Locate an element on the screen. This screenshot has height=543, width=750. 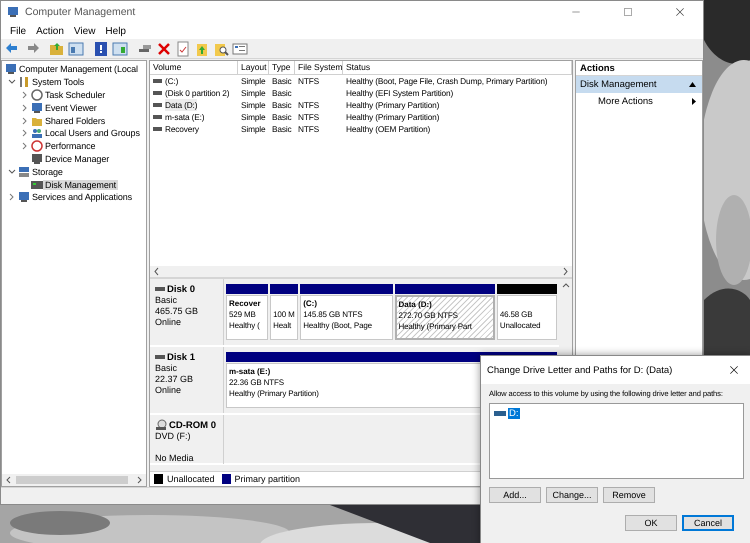
partition: 100 M Healt is located at coordinates (284, 317).